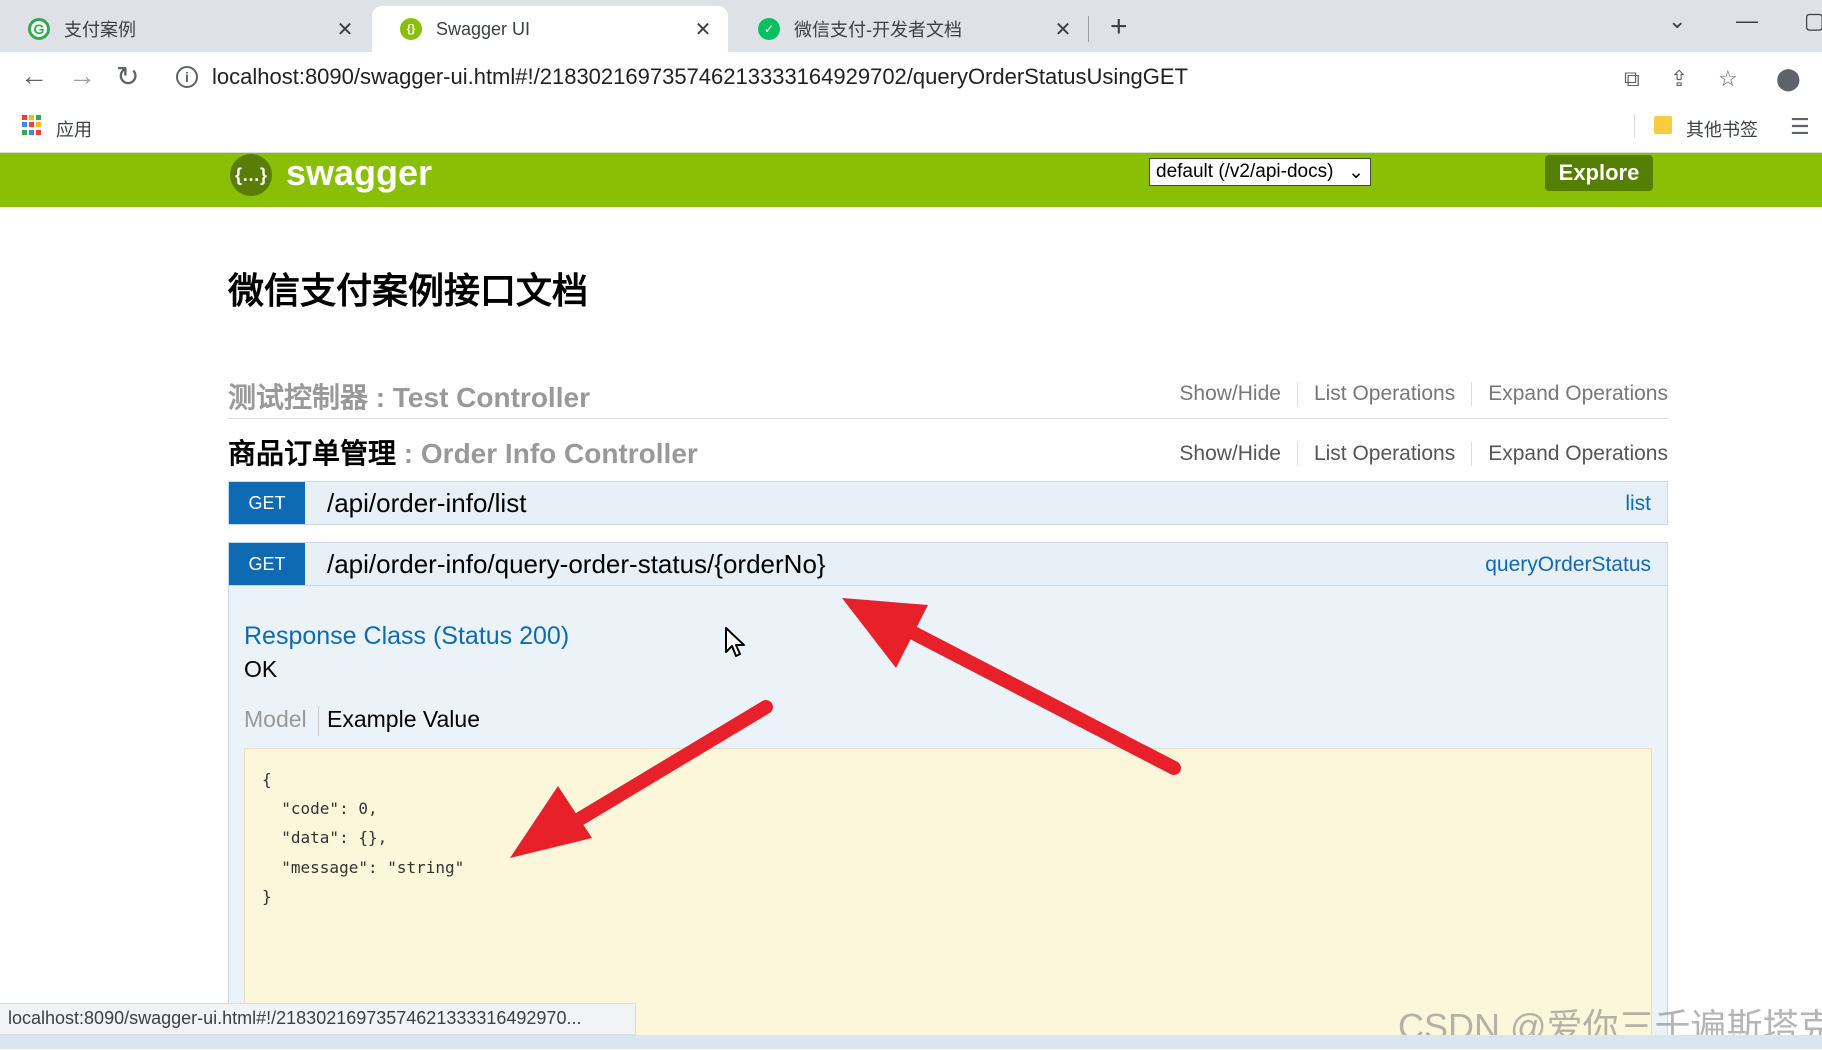  What do you see at coordinates (127, 76) in the screenshot?
I see `reload-icon: ↻` at bounding box center [127, 76].